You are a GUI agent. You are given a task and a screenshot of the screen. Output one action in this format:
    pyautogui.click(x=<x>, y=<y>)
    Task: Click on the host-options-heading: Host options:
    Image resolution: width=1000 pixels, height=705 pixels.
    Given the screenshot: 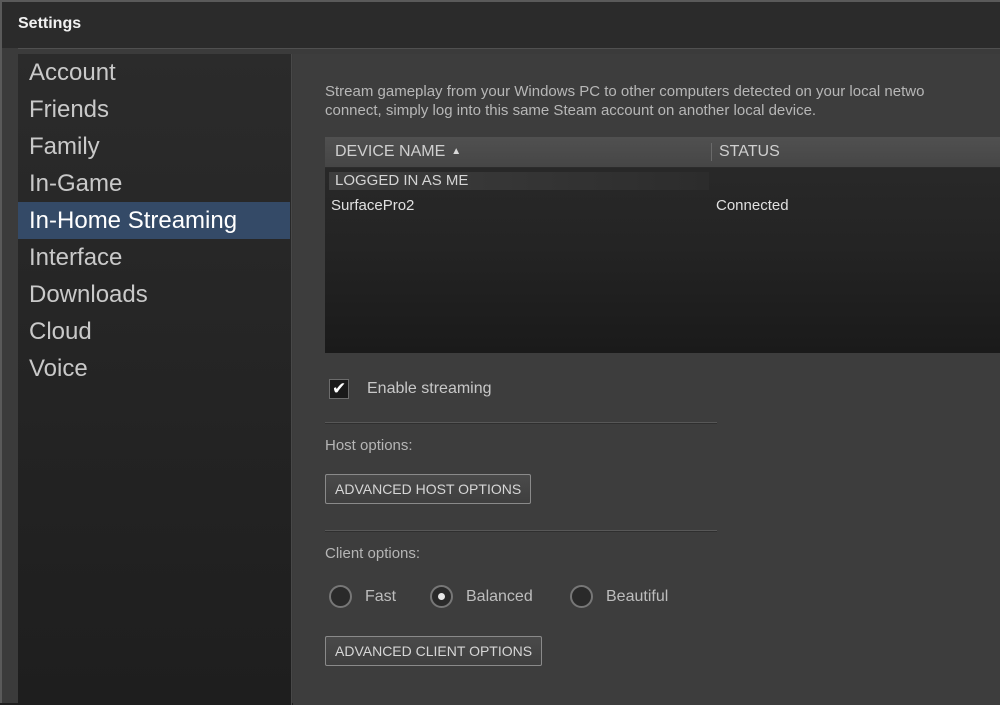 What is the action you would take?
    pyautogui.click(x=369, y=445)
    